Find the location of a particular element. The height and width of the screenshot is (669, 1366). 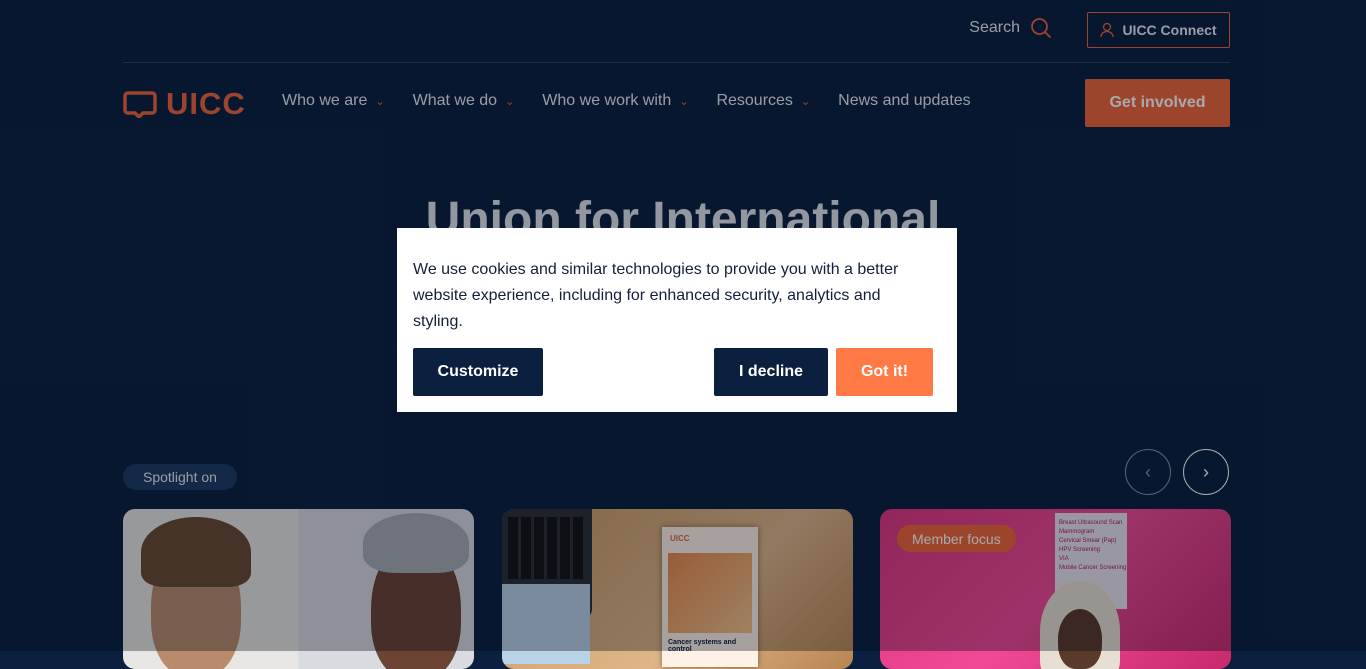

customize-button: Customize is located at coordinates (478, 372).